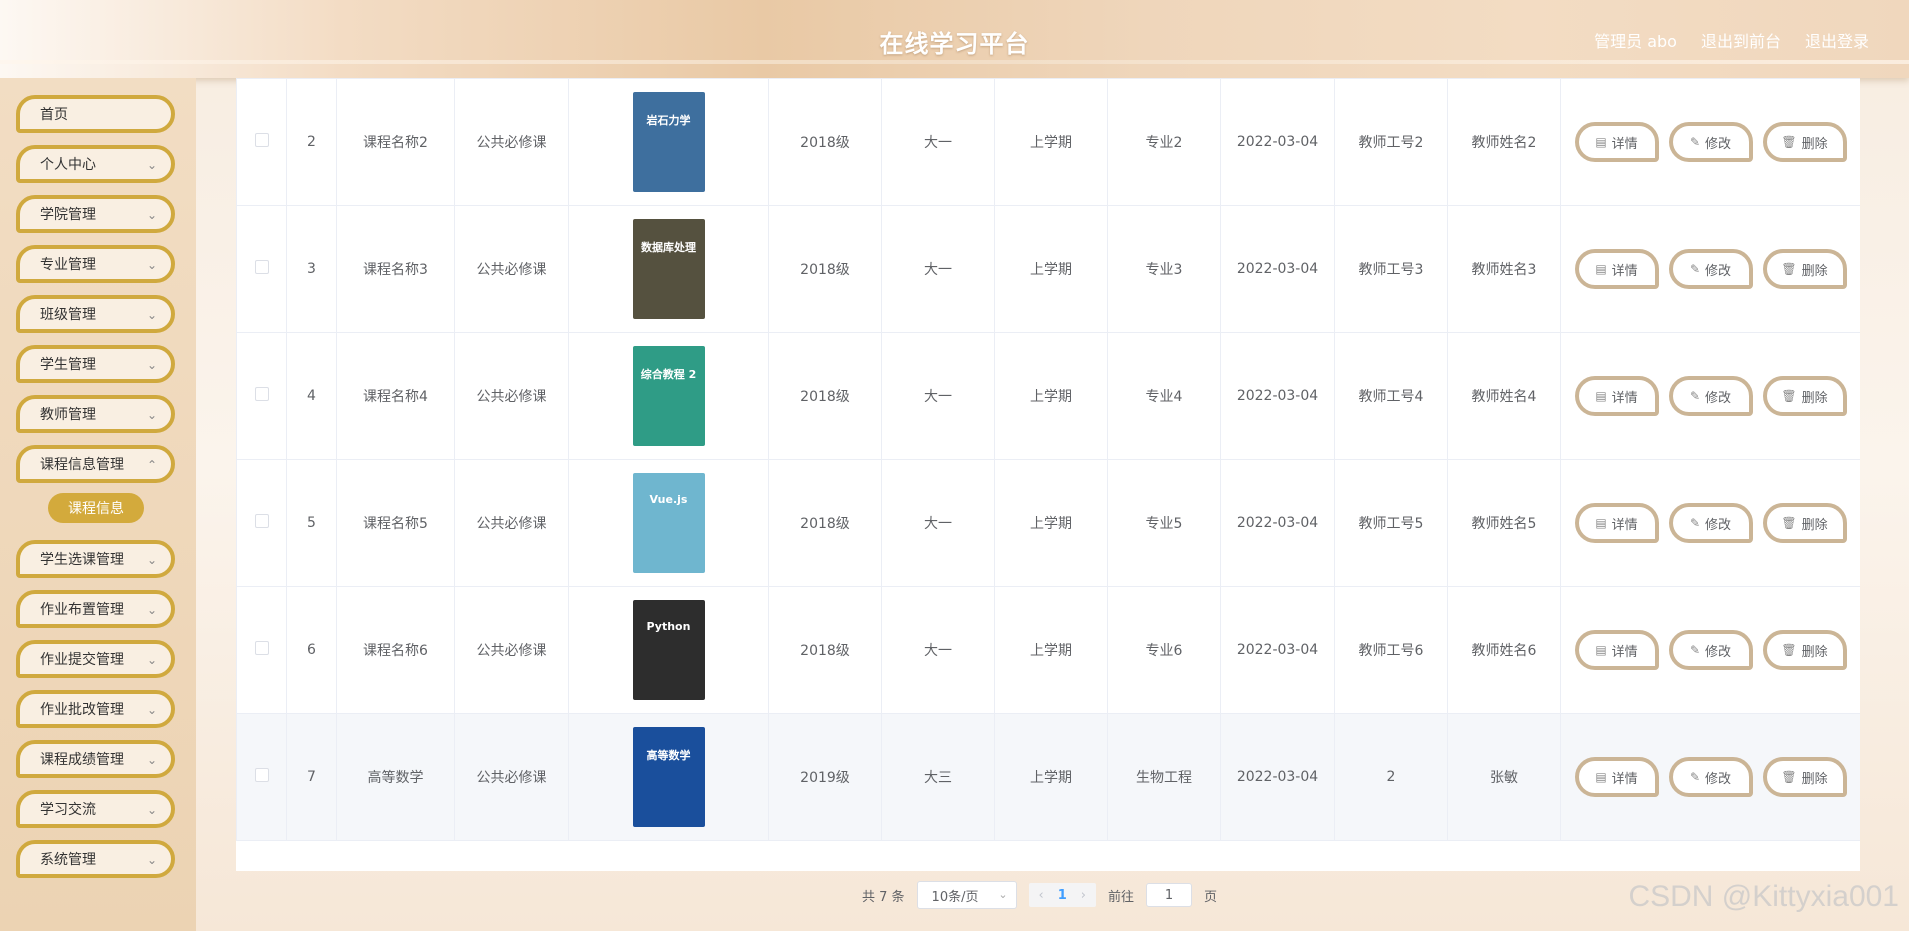 The width and height of the screenshot is (1909, 931). Describe the element at coordinates (96, 508) in the screenshot. I see `sidebar-subitem-course-info: 课程信息` at that location.